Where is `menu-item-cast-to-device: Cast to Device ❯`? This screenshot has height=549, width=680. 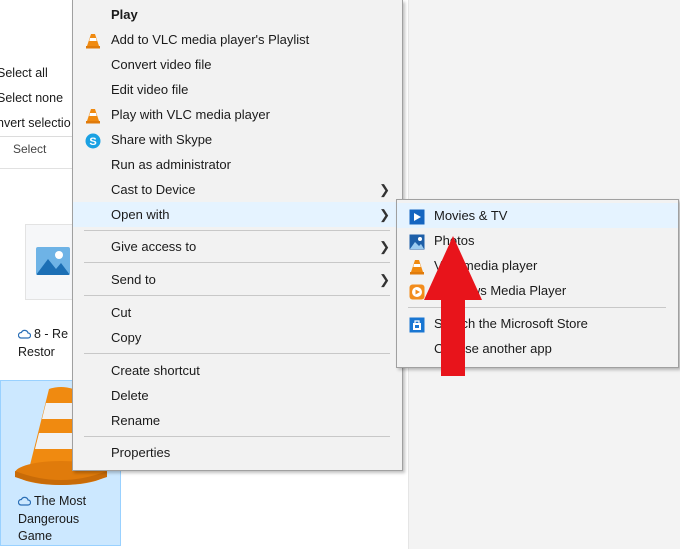
menu-item-cast-to-device: Cast to Device ❯ is located at coordinates (237, 189).